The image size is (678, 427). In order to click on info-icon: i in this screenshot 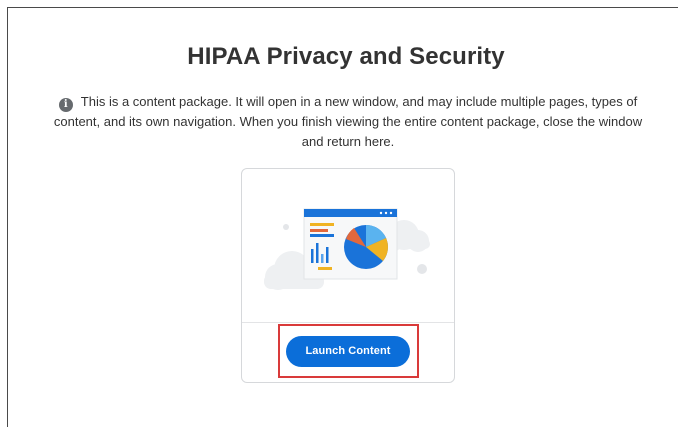, I will do `click(65, 105)`.